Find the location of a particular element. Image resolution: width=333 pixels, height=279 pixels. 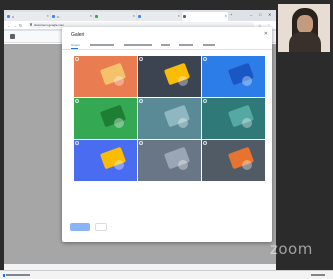

taskbar is located at coordinates (166, 274).